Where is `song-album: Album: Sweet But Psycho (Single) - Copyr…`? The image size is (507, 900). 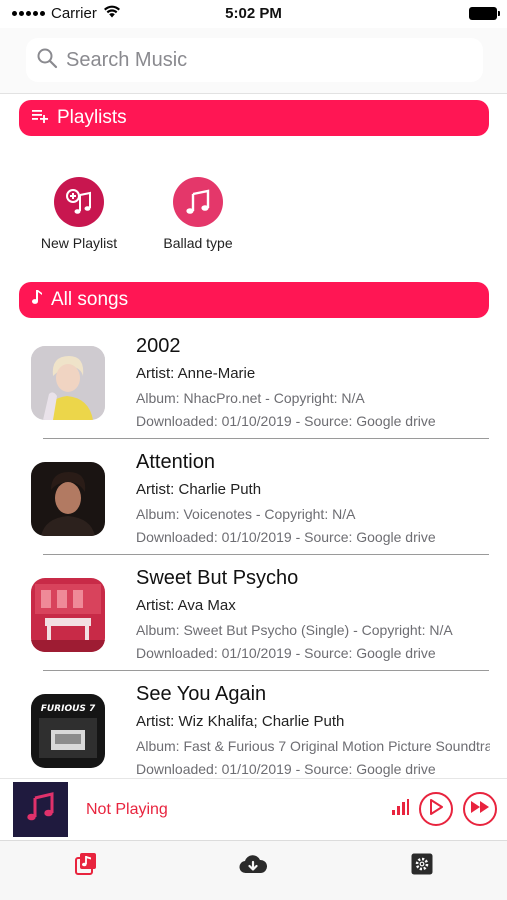 song-album: Album: Sweet But Psycho (Single) - Copyr… is located at coordinates (294, 630).